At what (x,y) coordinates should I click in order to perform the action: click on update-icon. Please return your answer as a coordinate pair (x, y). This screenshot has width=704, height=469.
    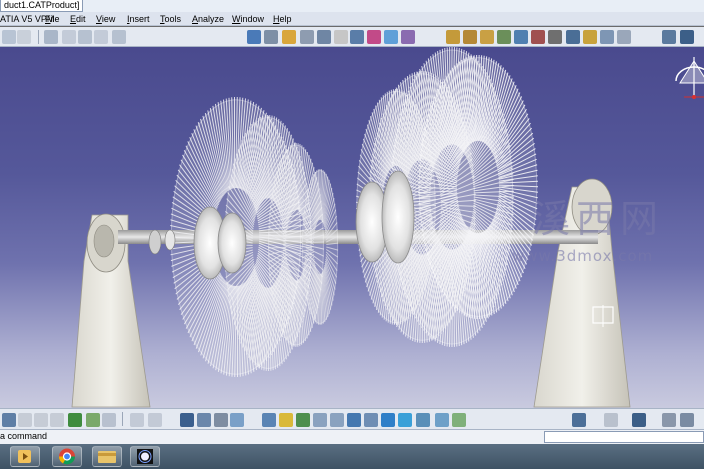
    Looking at the image, I should click on (624, 37).